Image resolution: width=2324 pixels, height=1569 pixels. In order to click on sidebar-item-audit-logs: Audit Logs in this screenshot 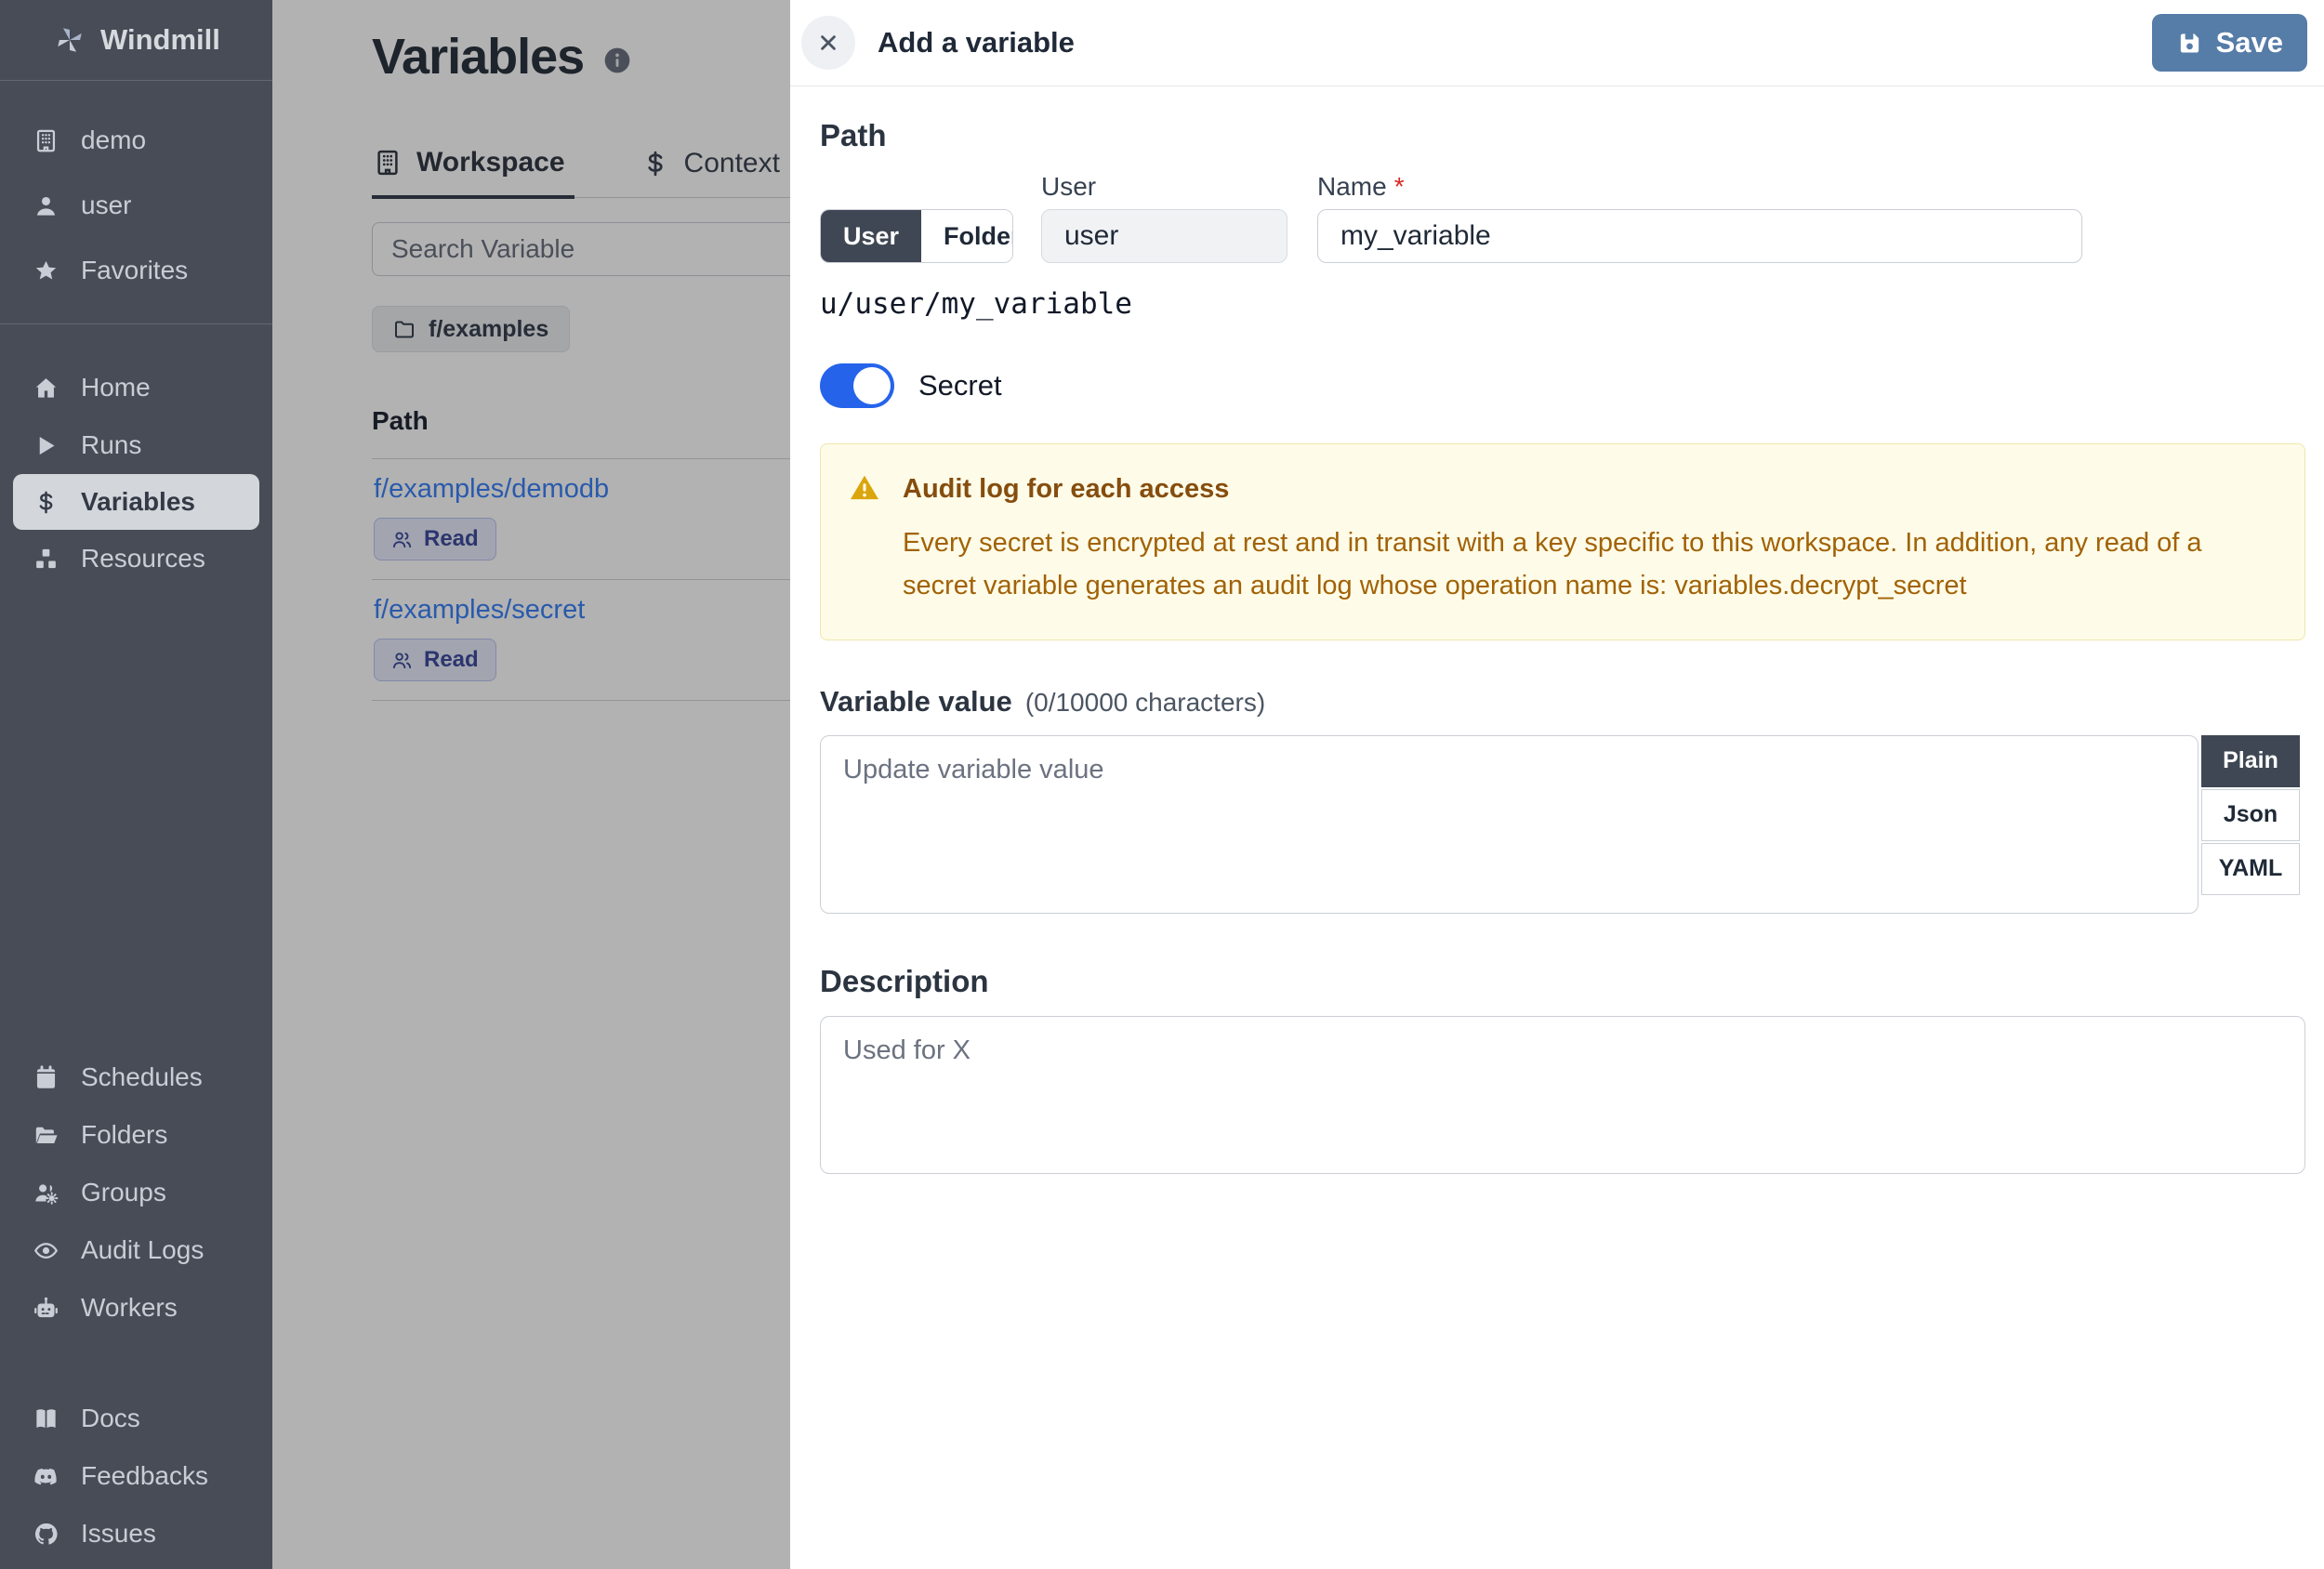, I will do `click(136, 1250)`.